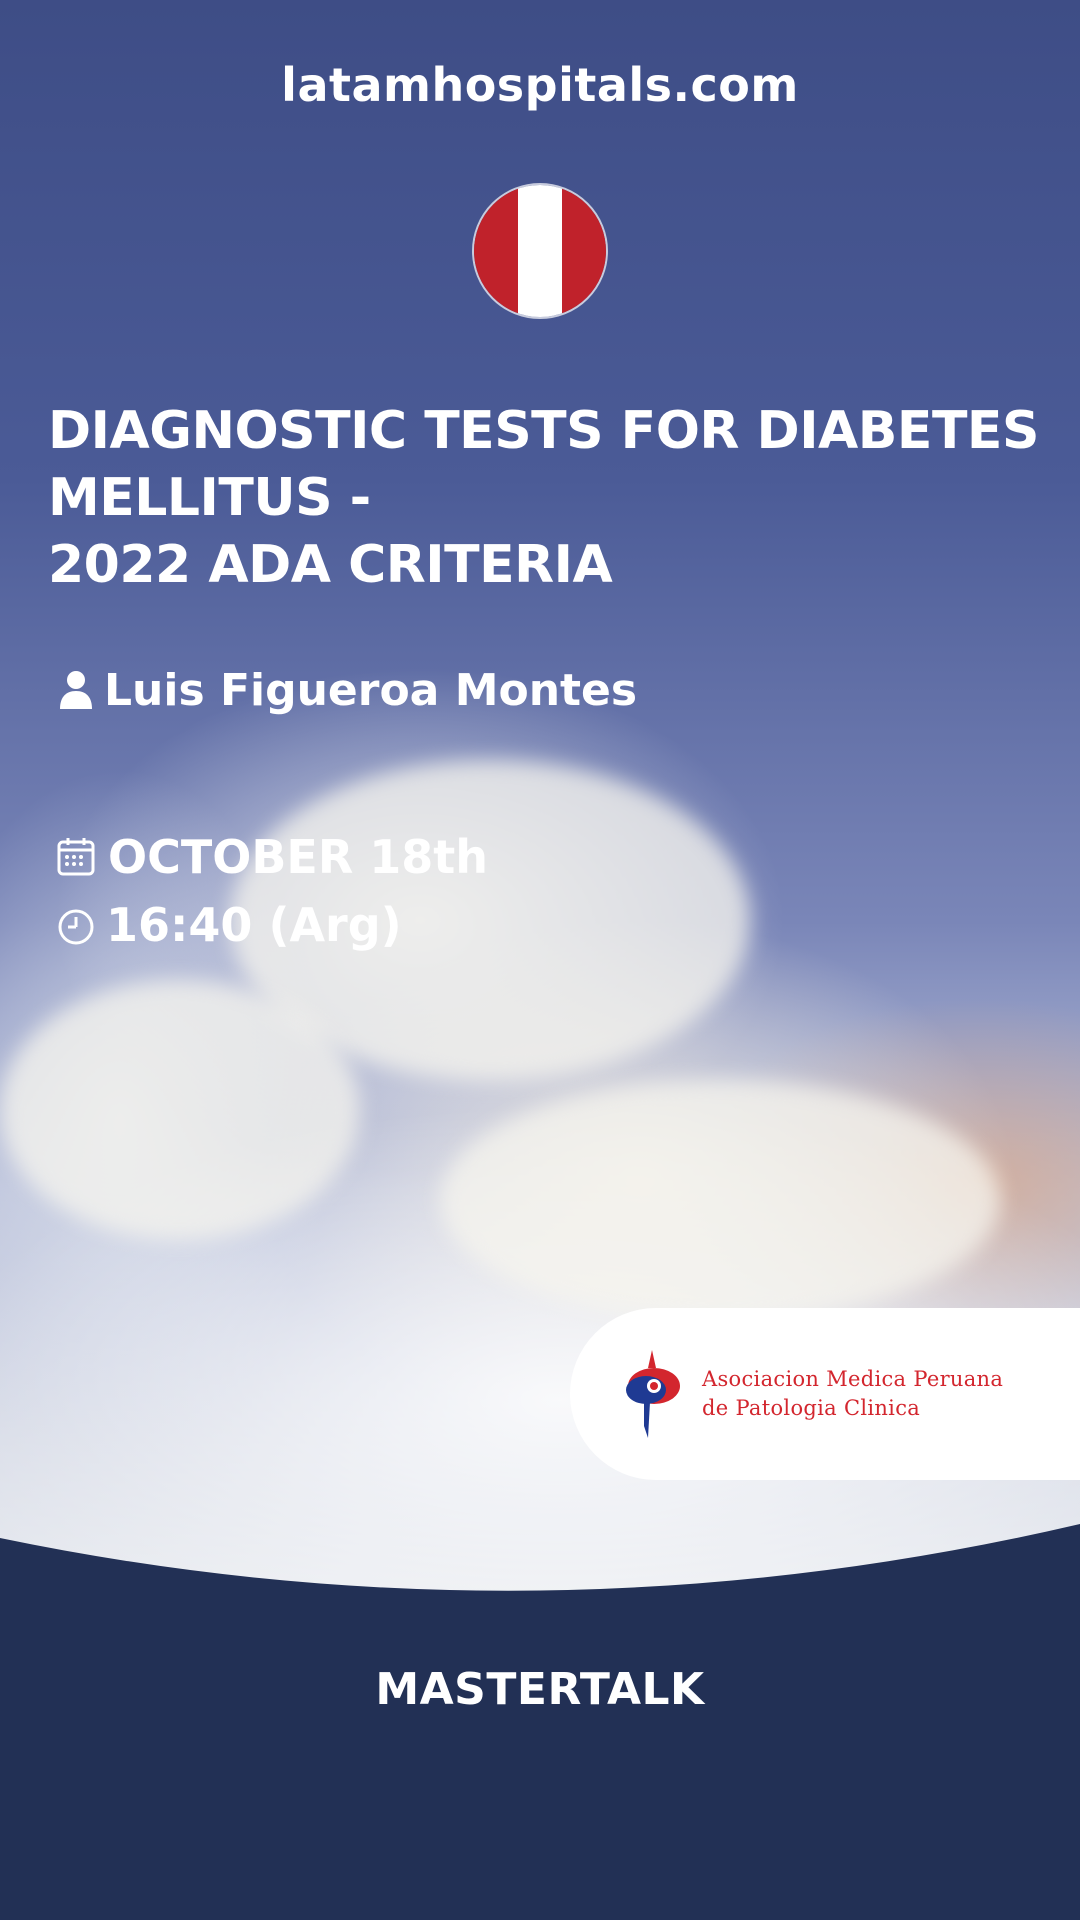  I want to click on time-row: 16:40 (Arg), so click(229, 925).